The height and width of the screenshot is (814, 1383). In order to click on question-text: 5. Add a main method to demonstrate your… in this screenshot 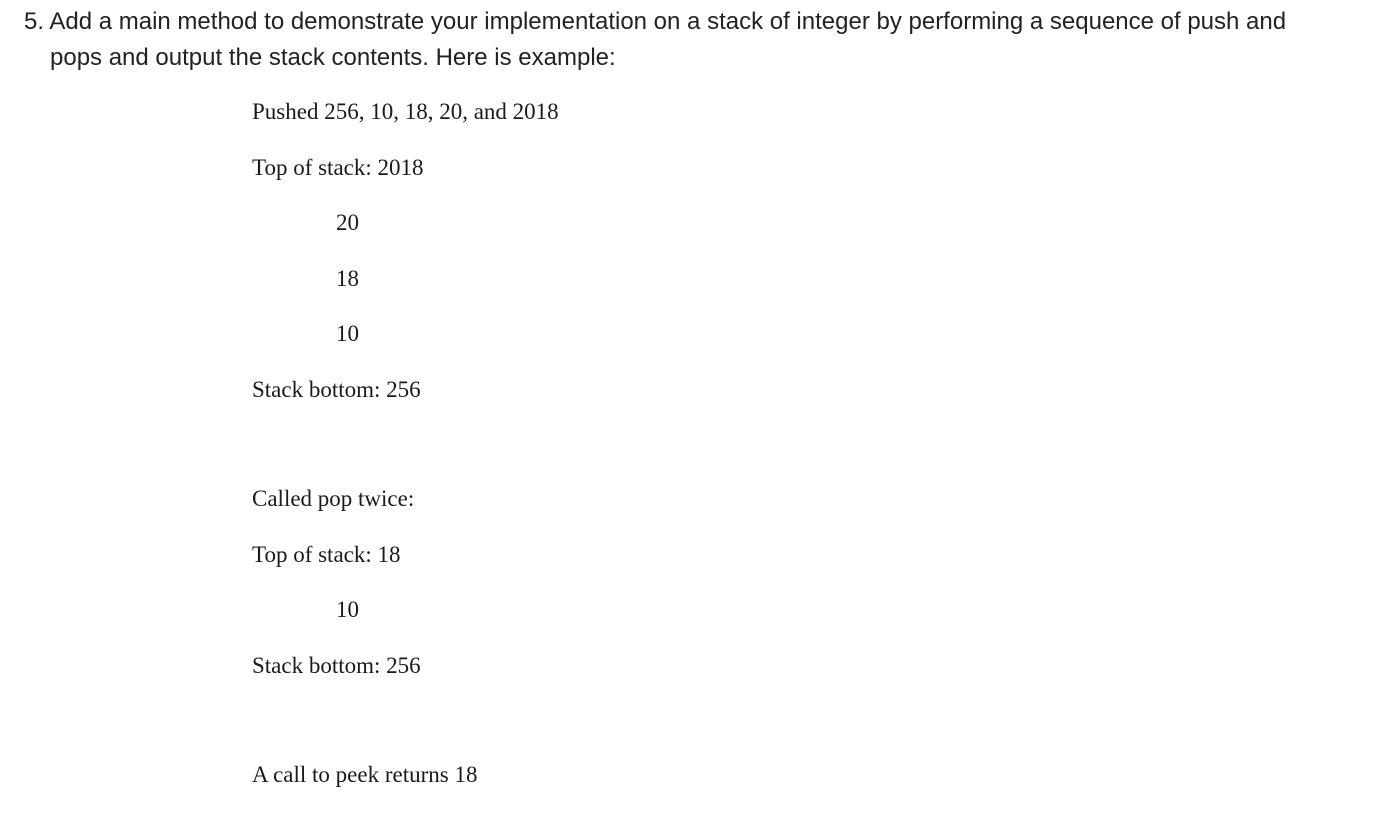, I will do `click(699, 40)`.